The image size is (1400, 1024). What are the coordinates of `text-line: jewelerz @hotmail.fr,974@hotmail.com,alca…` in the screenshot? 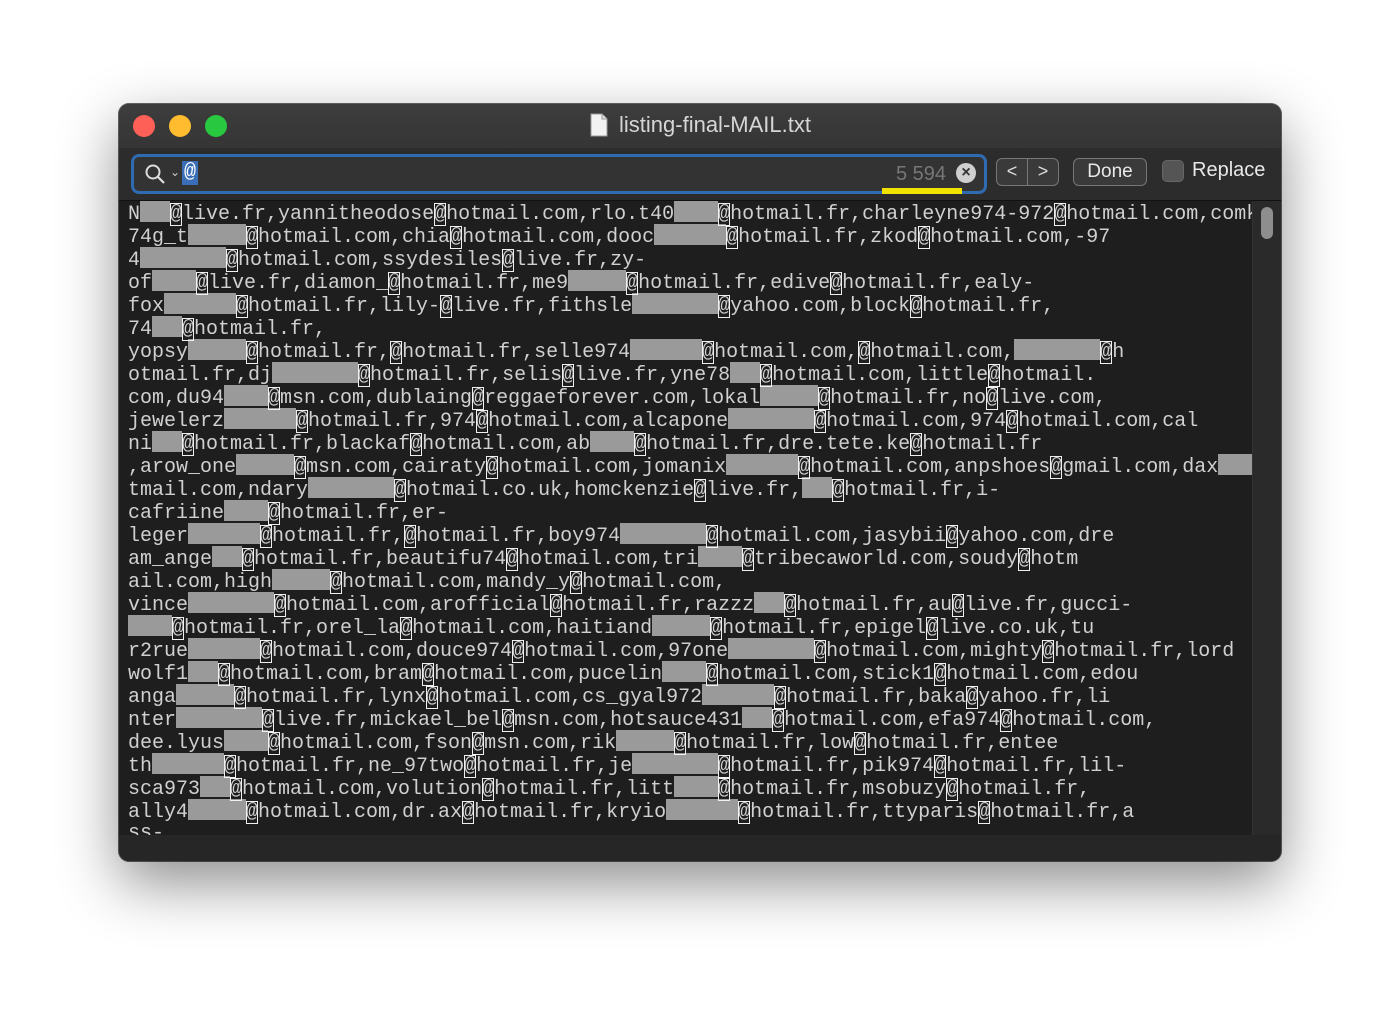 It's located at (663, 420).